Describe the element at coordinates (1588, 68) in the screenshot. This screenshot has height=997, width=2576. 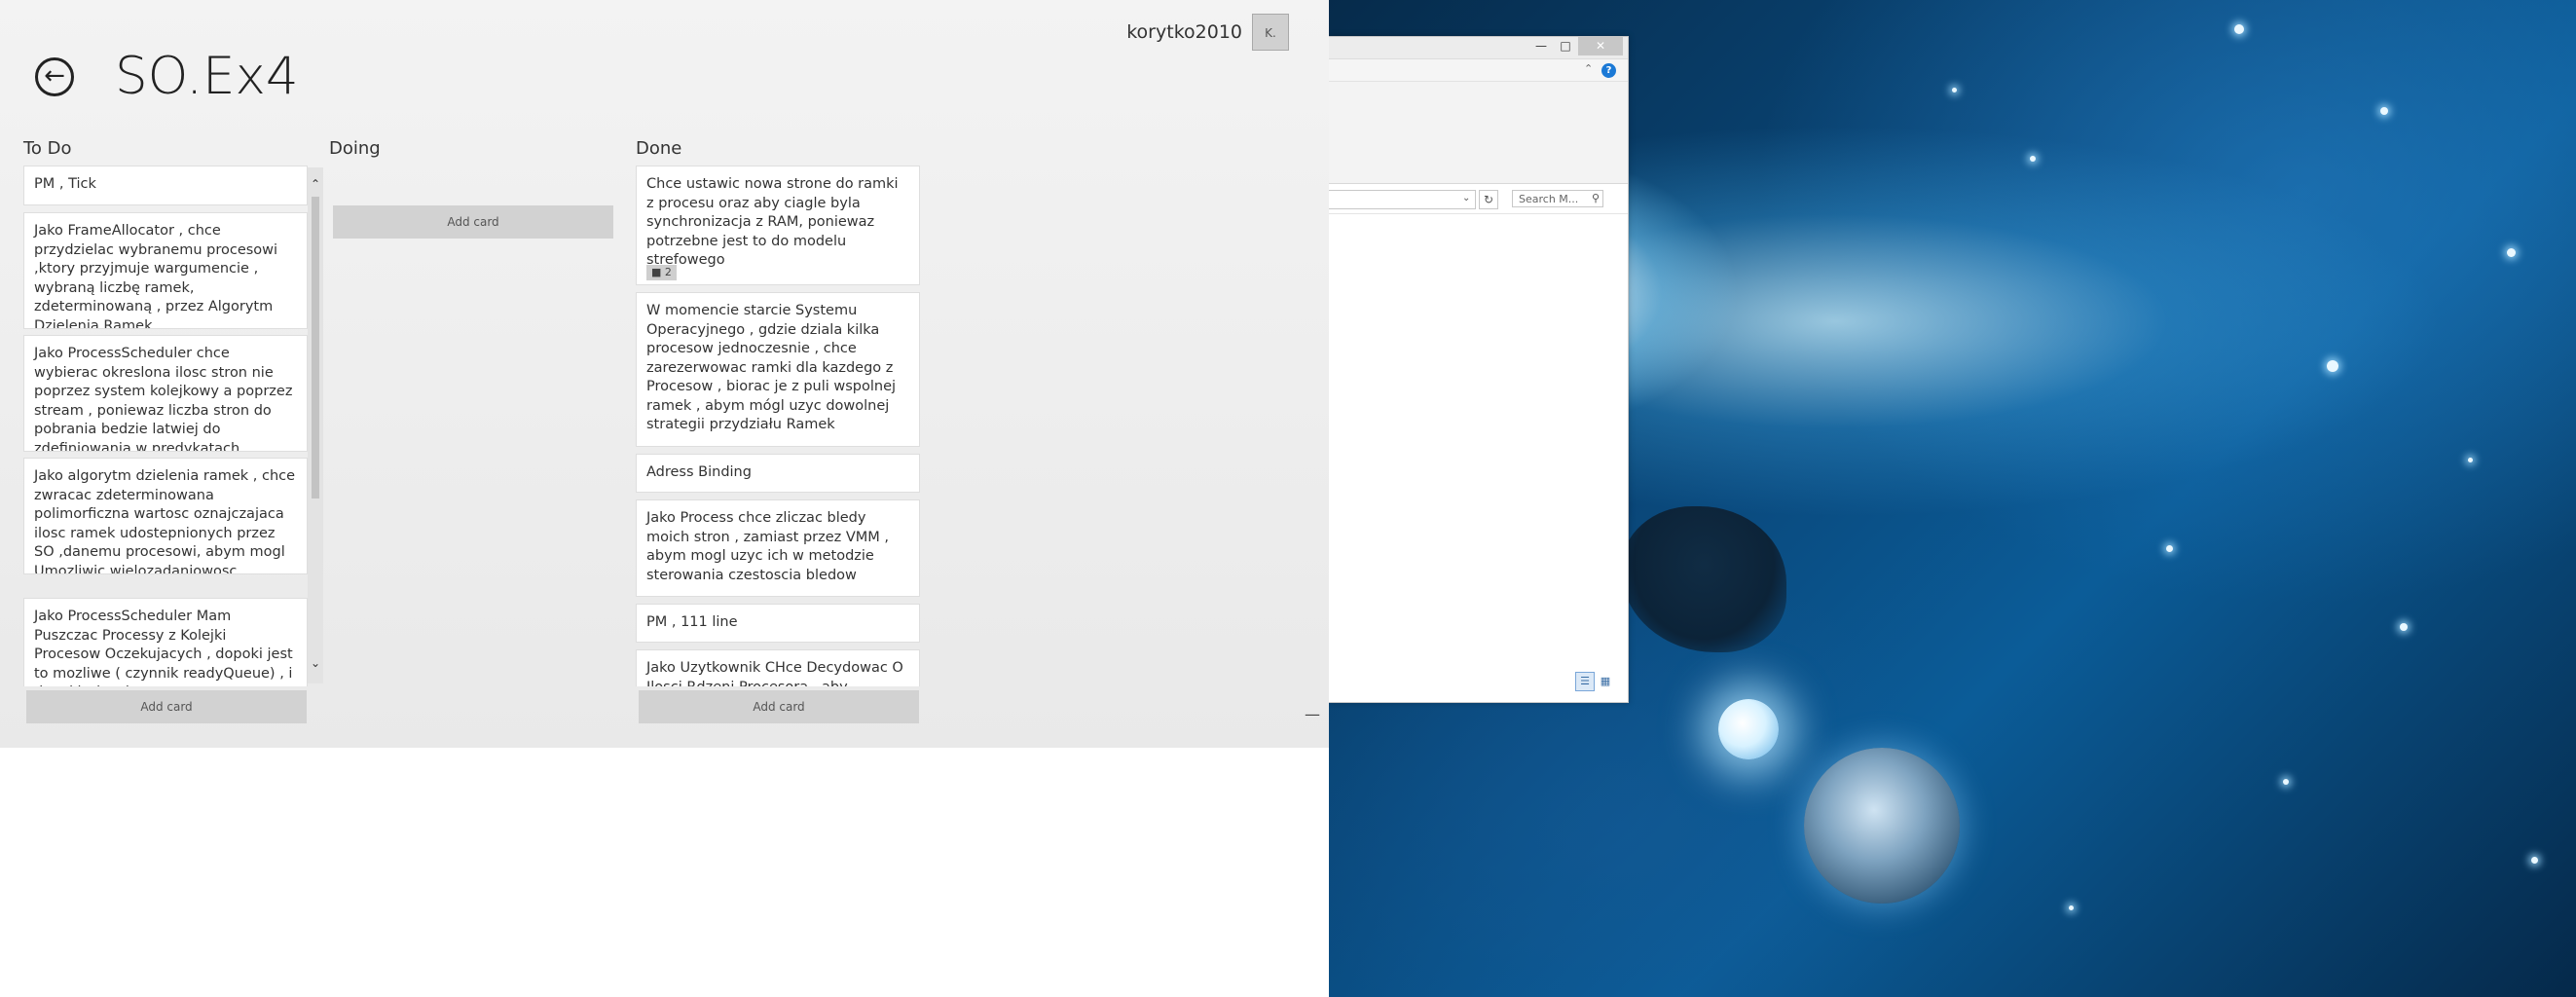
I see `ribbon-collapse-icon: ⌃` at that location.